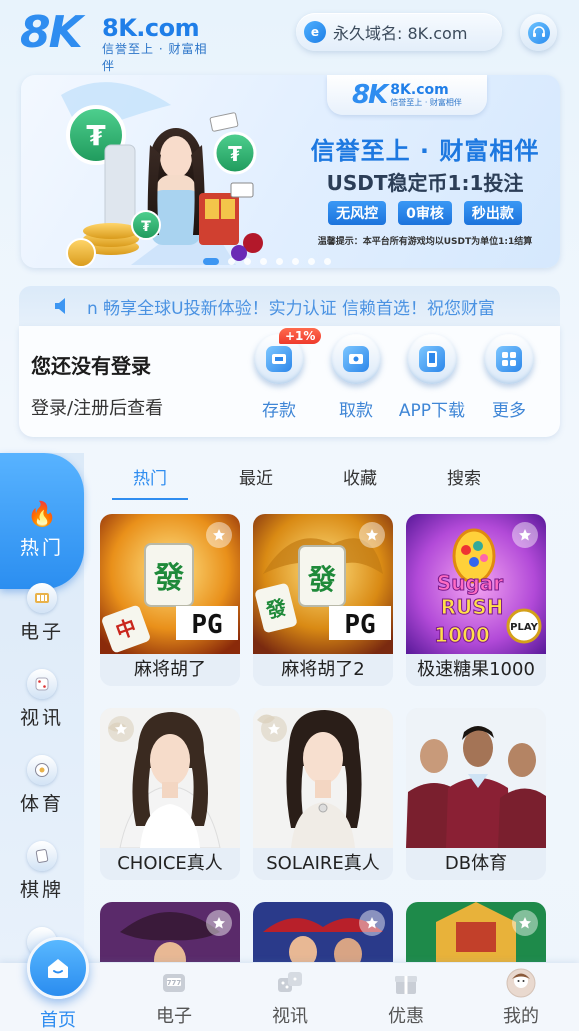 Image resolution: width=579 pixels, height=1031 pixels. What do you see at coordinates (464, 476) in the screenshot?
I see `tab-search: 搜索` at bounding box center [464, 476].